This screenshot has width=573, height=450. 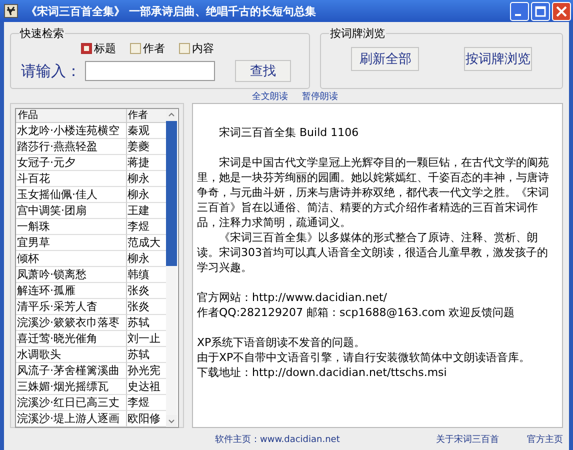 I want to click on close-icon, so click(x=561, y=11).